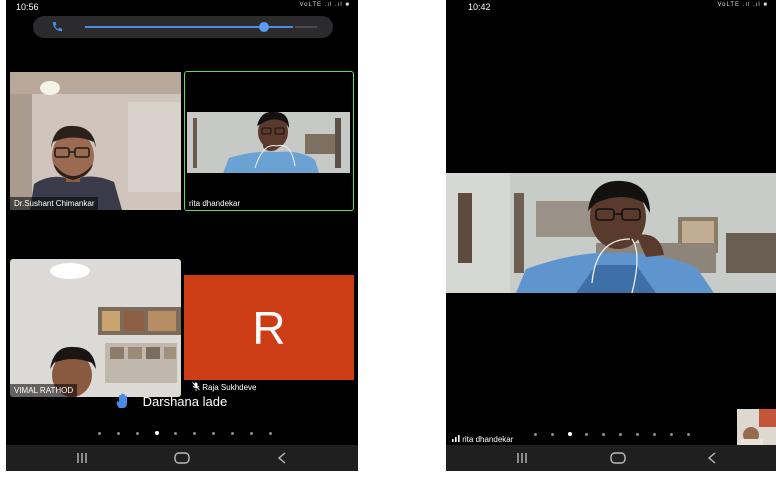 This screenshot has height=479, width=776. I want to click on speaker-video, so click(611, 233).